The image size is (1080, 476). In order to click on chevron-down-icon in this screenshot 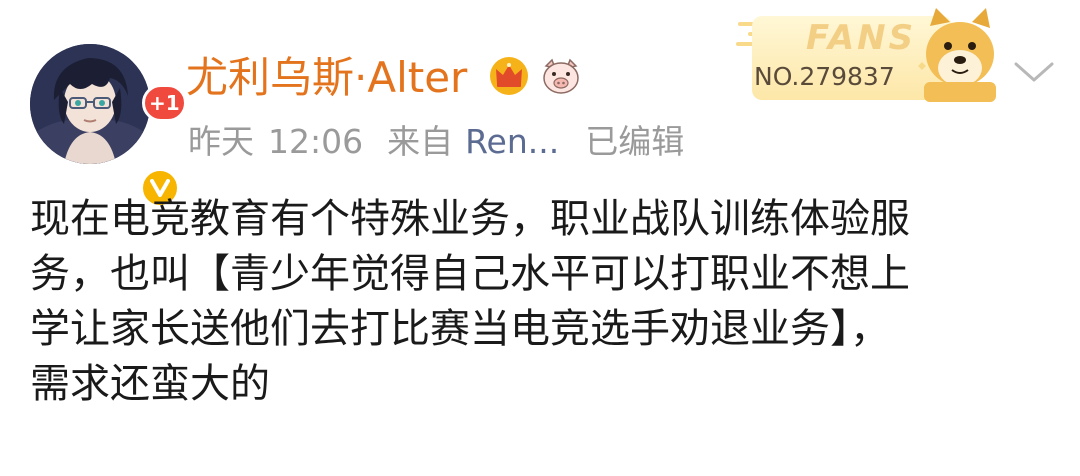, I will do `click(1034, 73)`.